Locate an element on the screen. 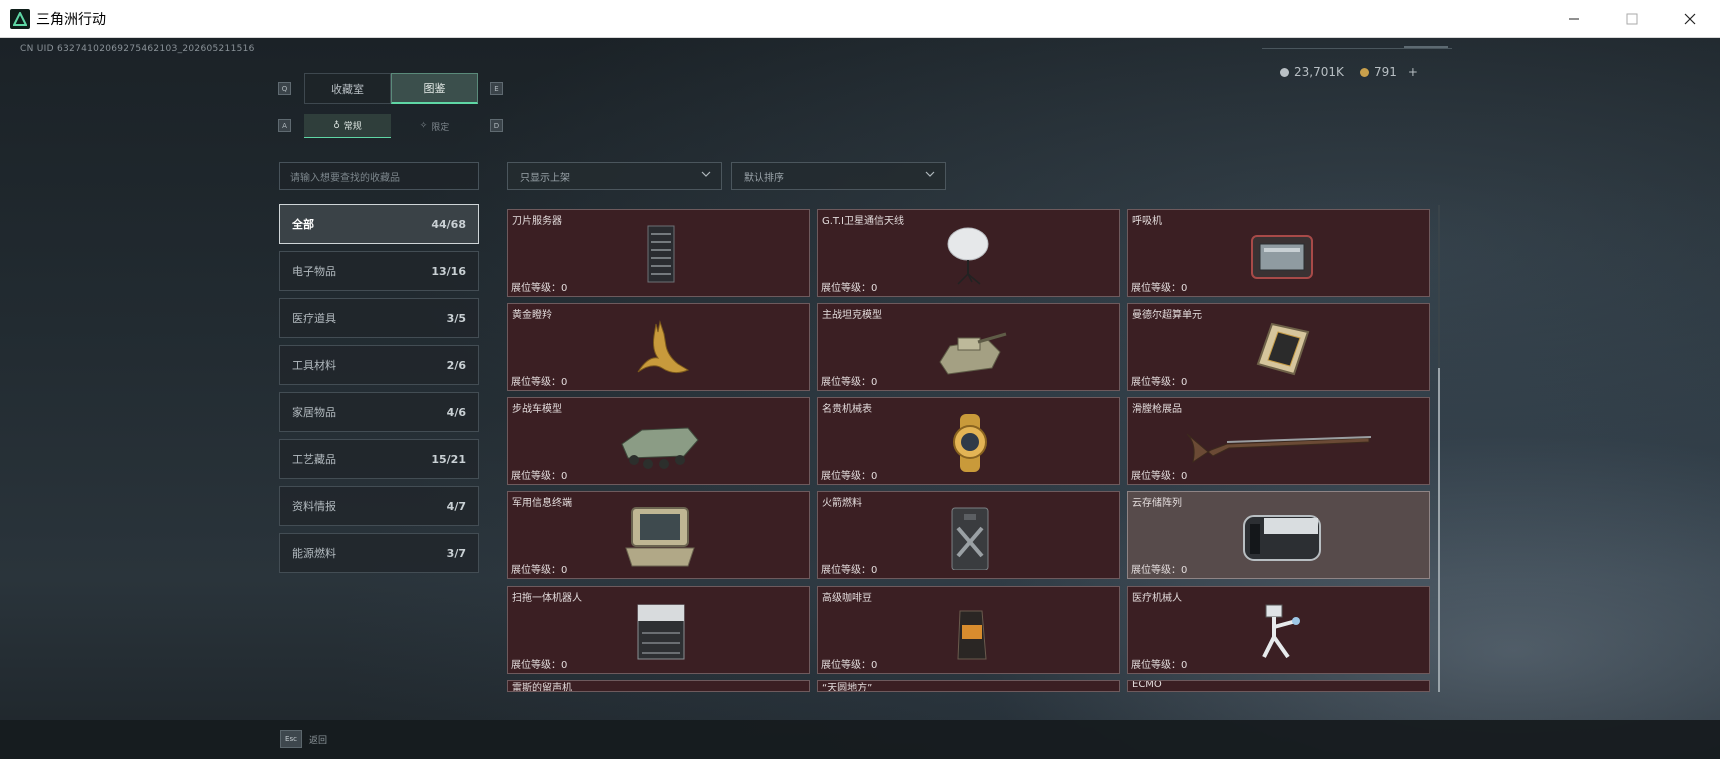  close-button is located at coordinates (1690, 19).